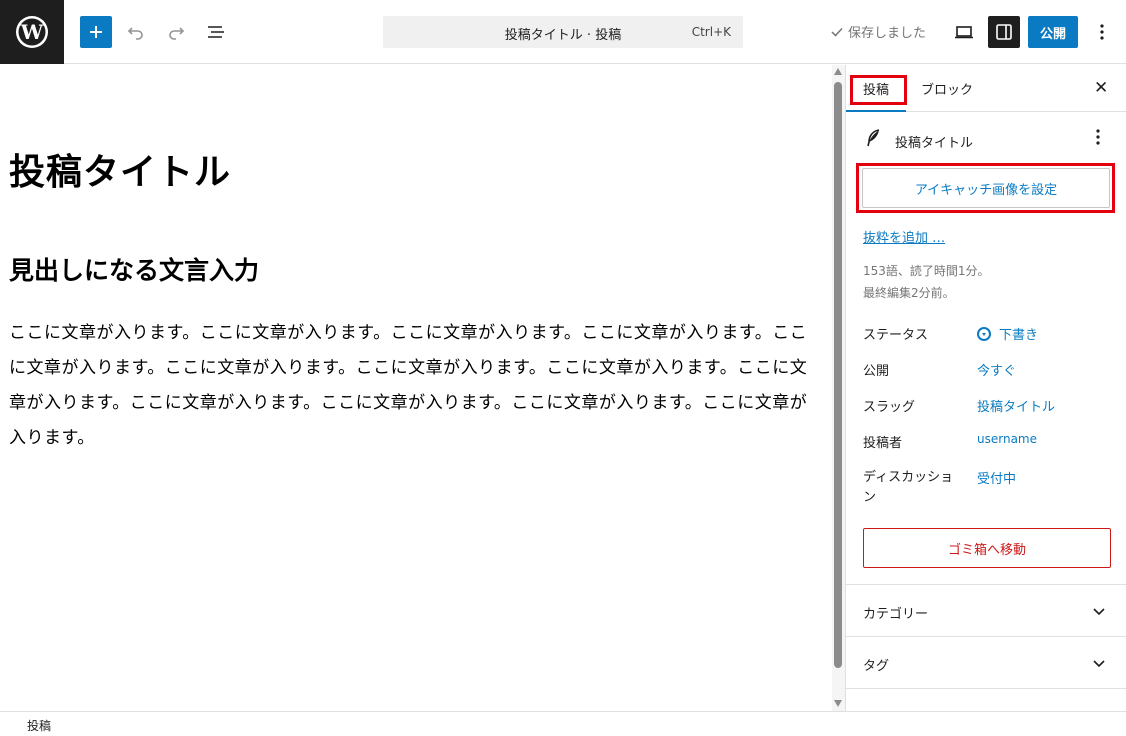 This screenshot has height=736, width=1126. I want to click on saved-label: 保存しました, so click(887, 33).